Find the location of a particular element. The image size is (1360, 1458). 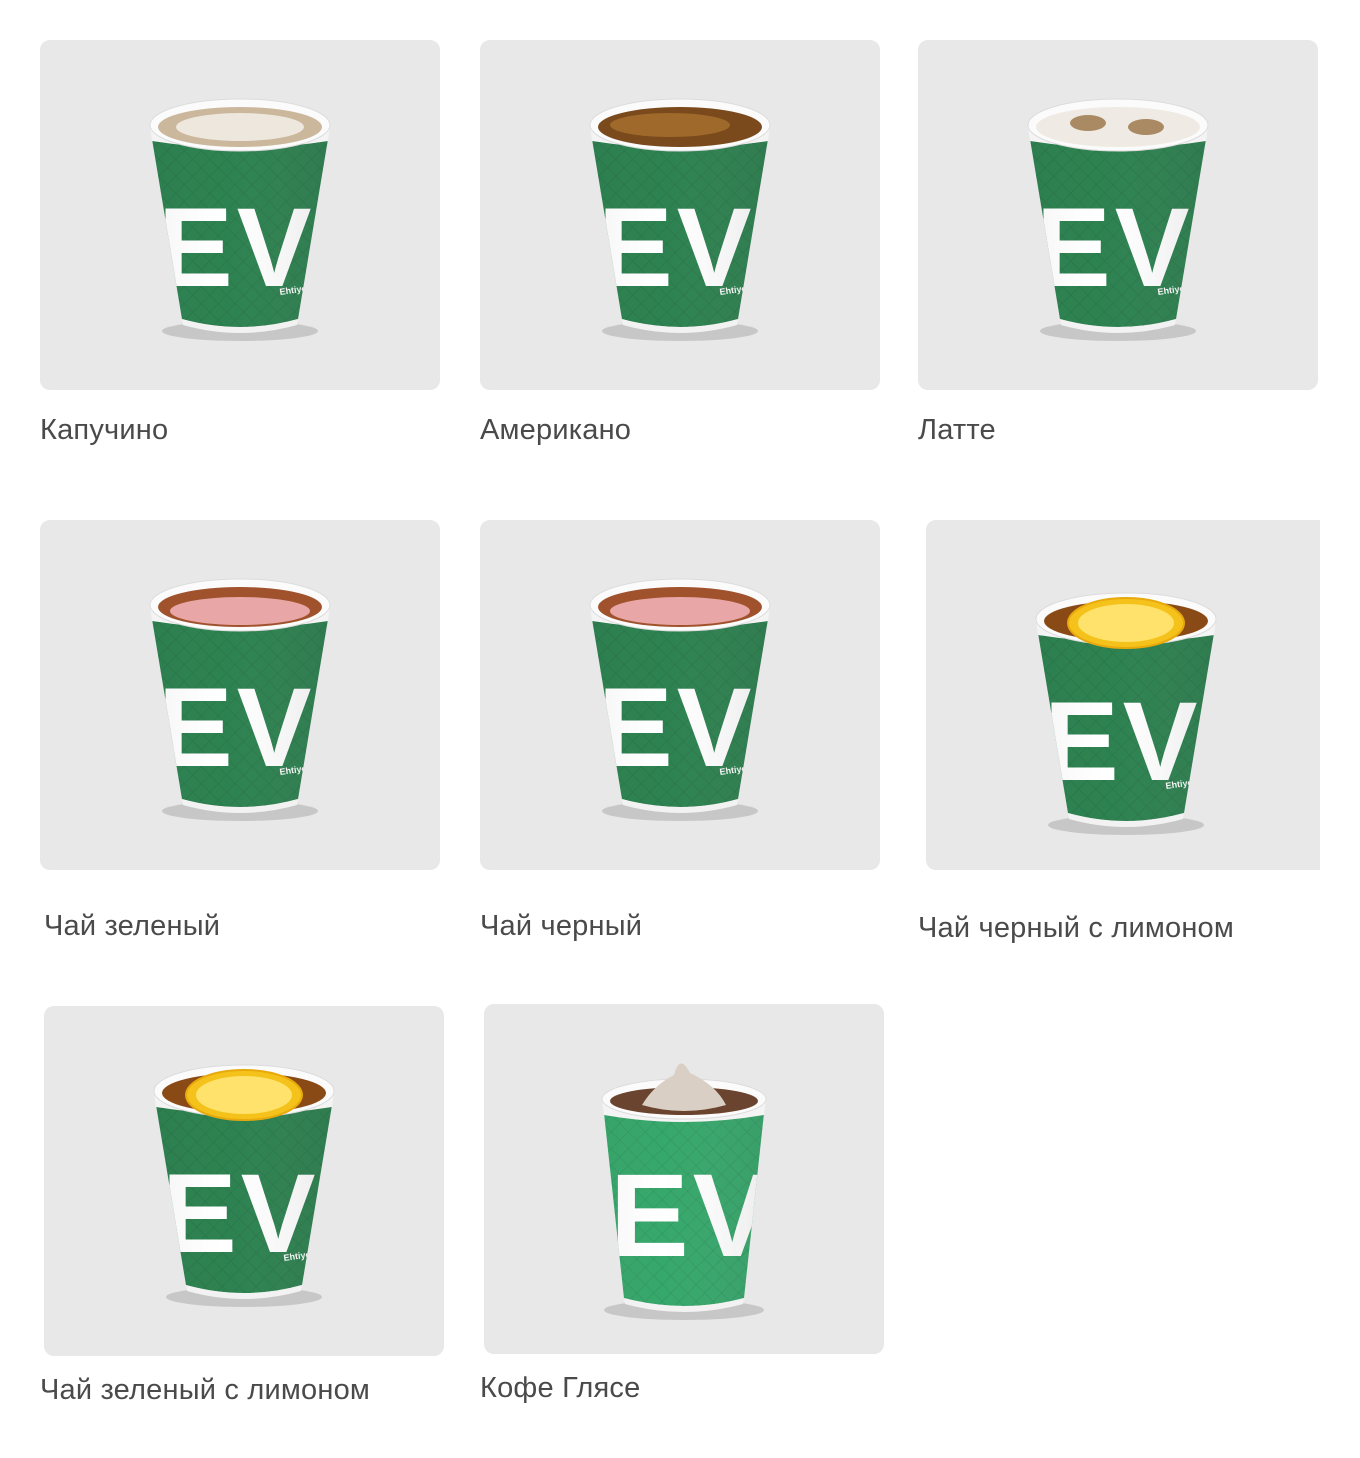

cup-sleeve: EVOEhtiyot bo'ling is located at coordinates (1126, 727).